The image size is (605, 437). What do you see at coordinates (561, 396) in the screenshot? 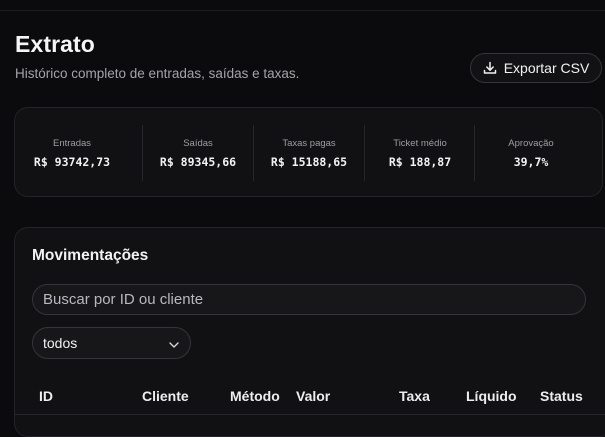
I see `column-header-status: Status` at bounding box center [561, 396].